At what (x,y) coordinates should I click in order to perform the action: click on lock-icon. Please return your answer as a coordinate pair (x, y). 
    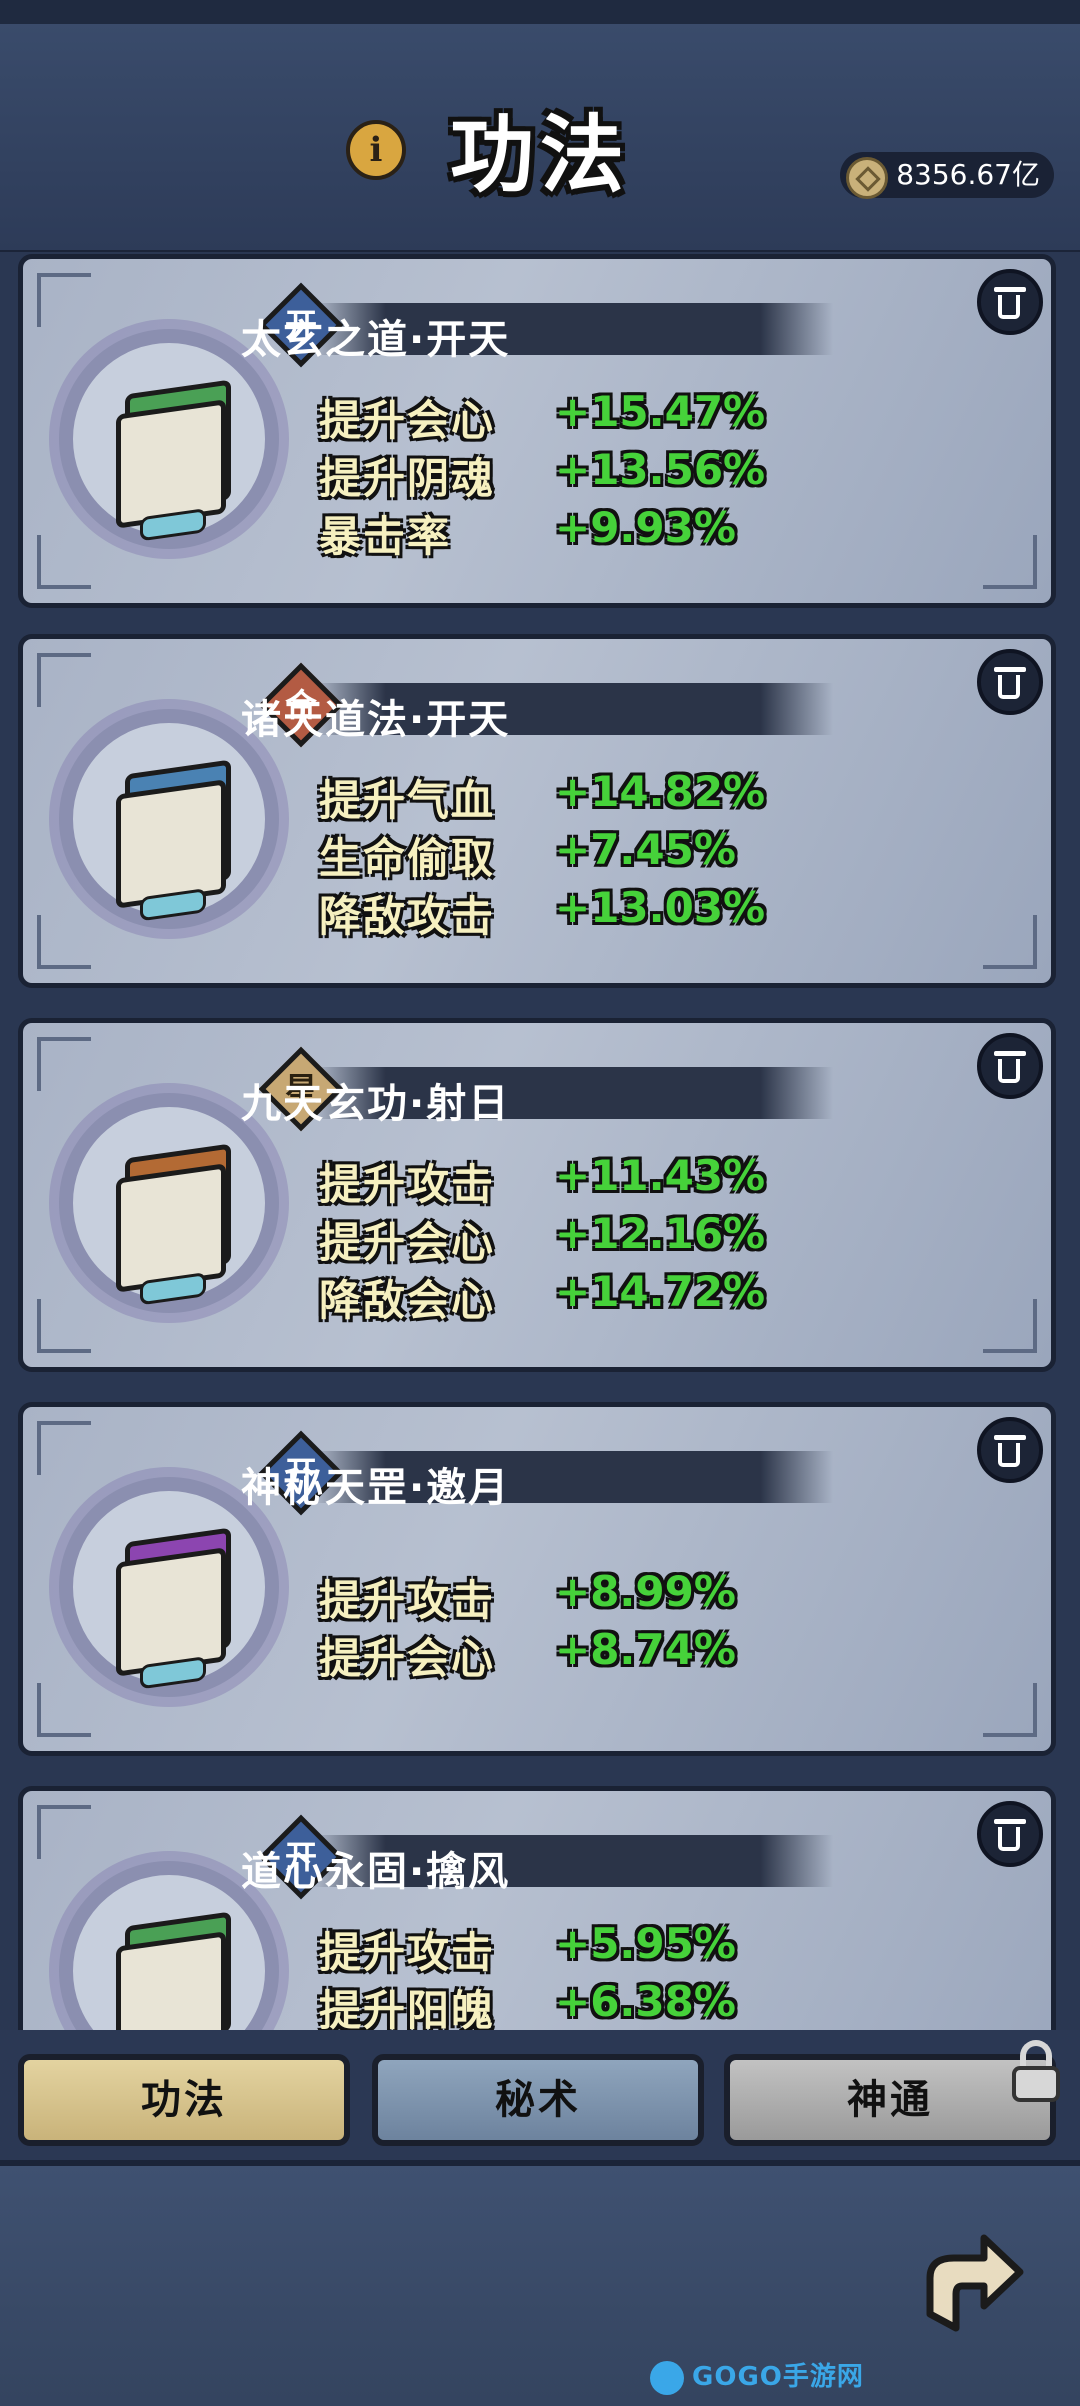
    Looking at the image, I should click on (1036, 2071).